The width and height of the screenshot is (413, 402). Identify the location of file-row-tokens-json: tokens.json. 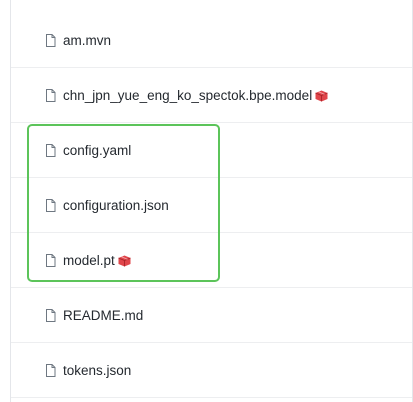
(211, 370).